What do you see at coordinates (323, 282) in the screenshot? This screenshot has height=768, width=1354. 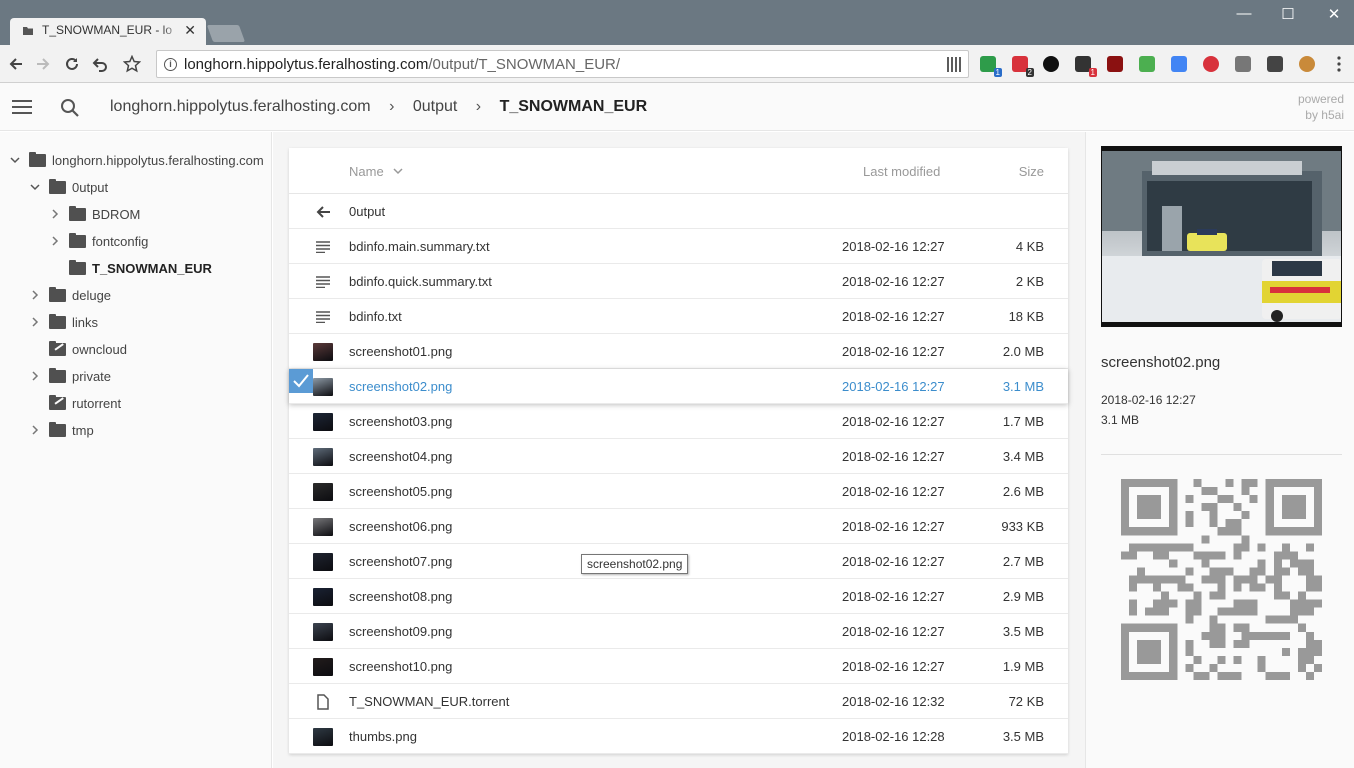 I see `text-file-icon` at bounding box center [323, 282].